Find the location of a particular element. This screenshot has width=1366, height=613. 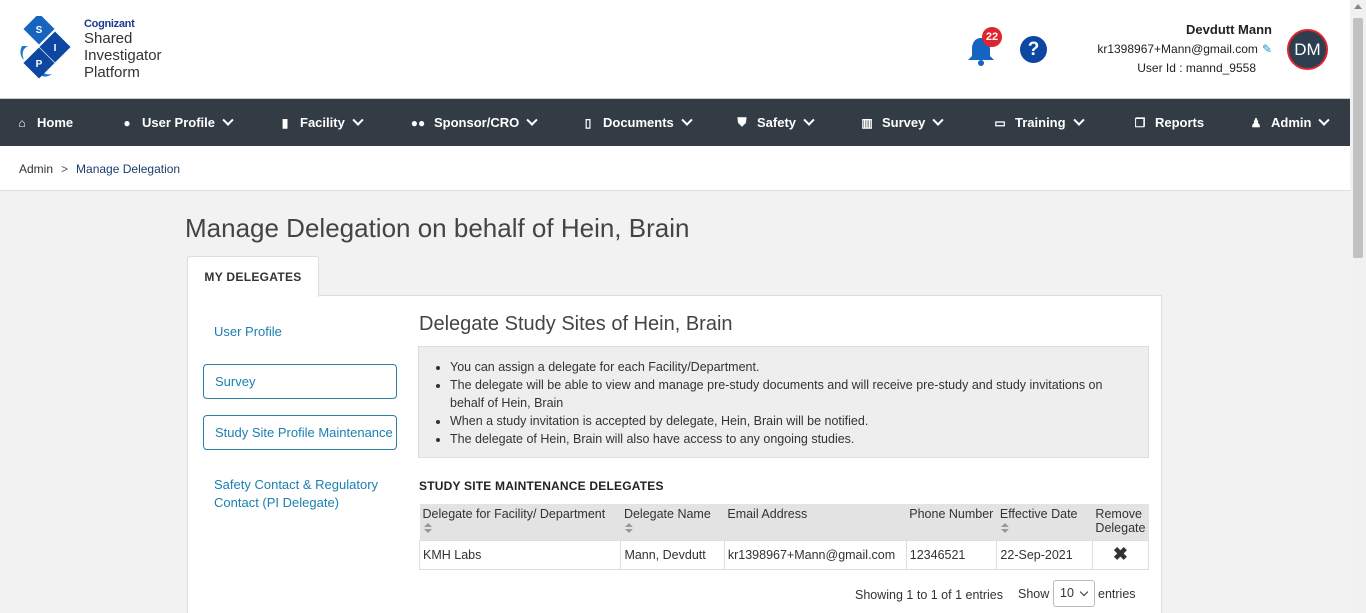

nav-sponsor-cro: ●● Sponsor/CRO is located at coordinates (474, 122).